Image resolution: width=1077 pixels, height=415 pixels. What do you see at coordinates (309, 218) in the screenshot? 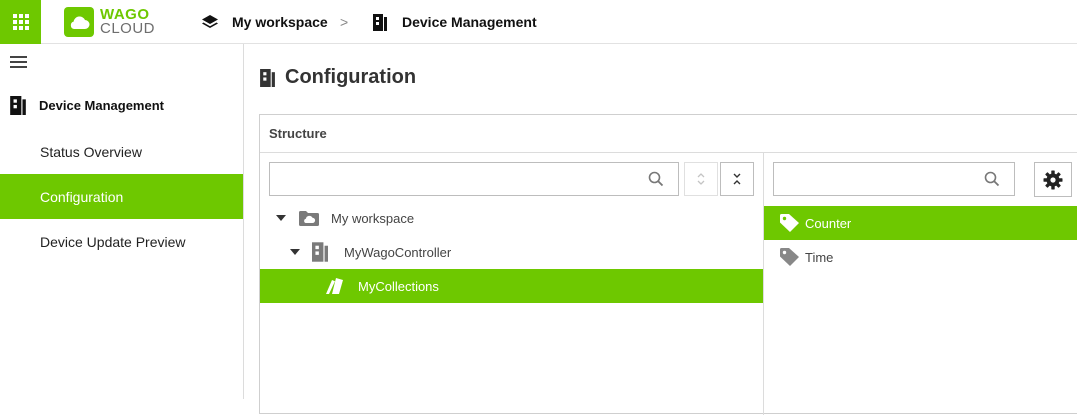
I see `cloud-folder-icon` at bounding box center [309, 218].